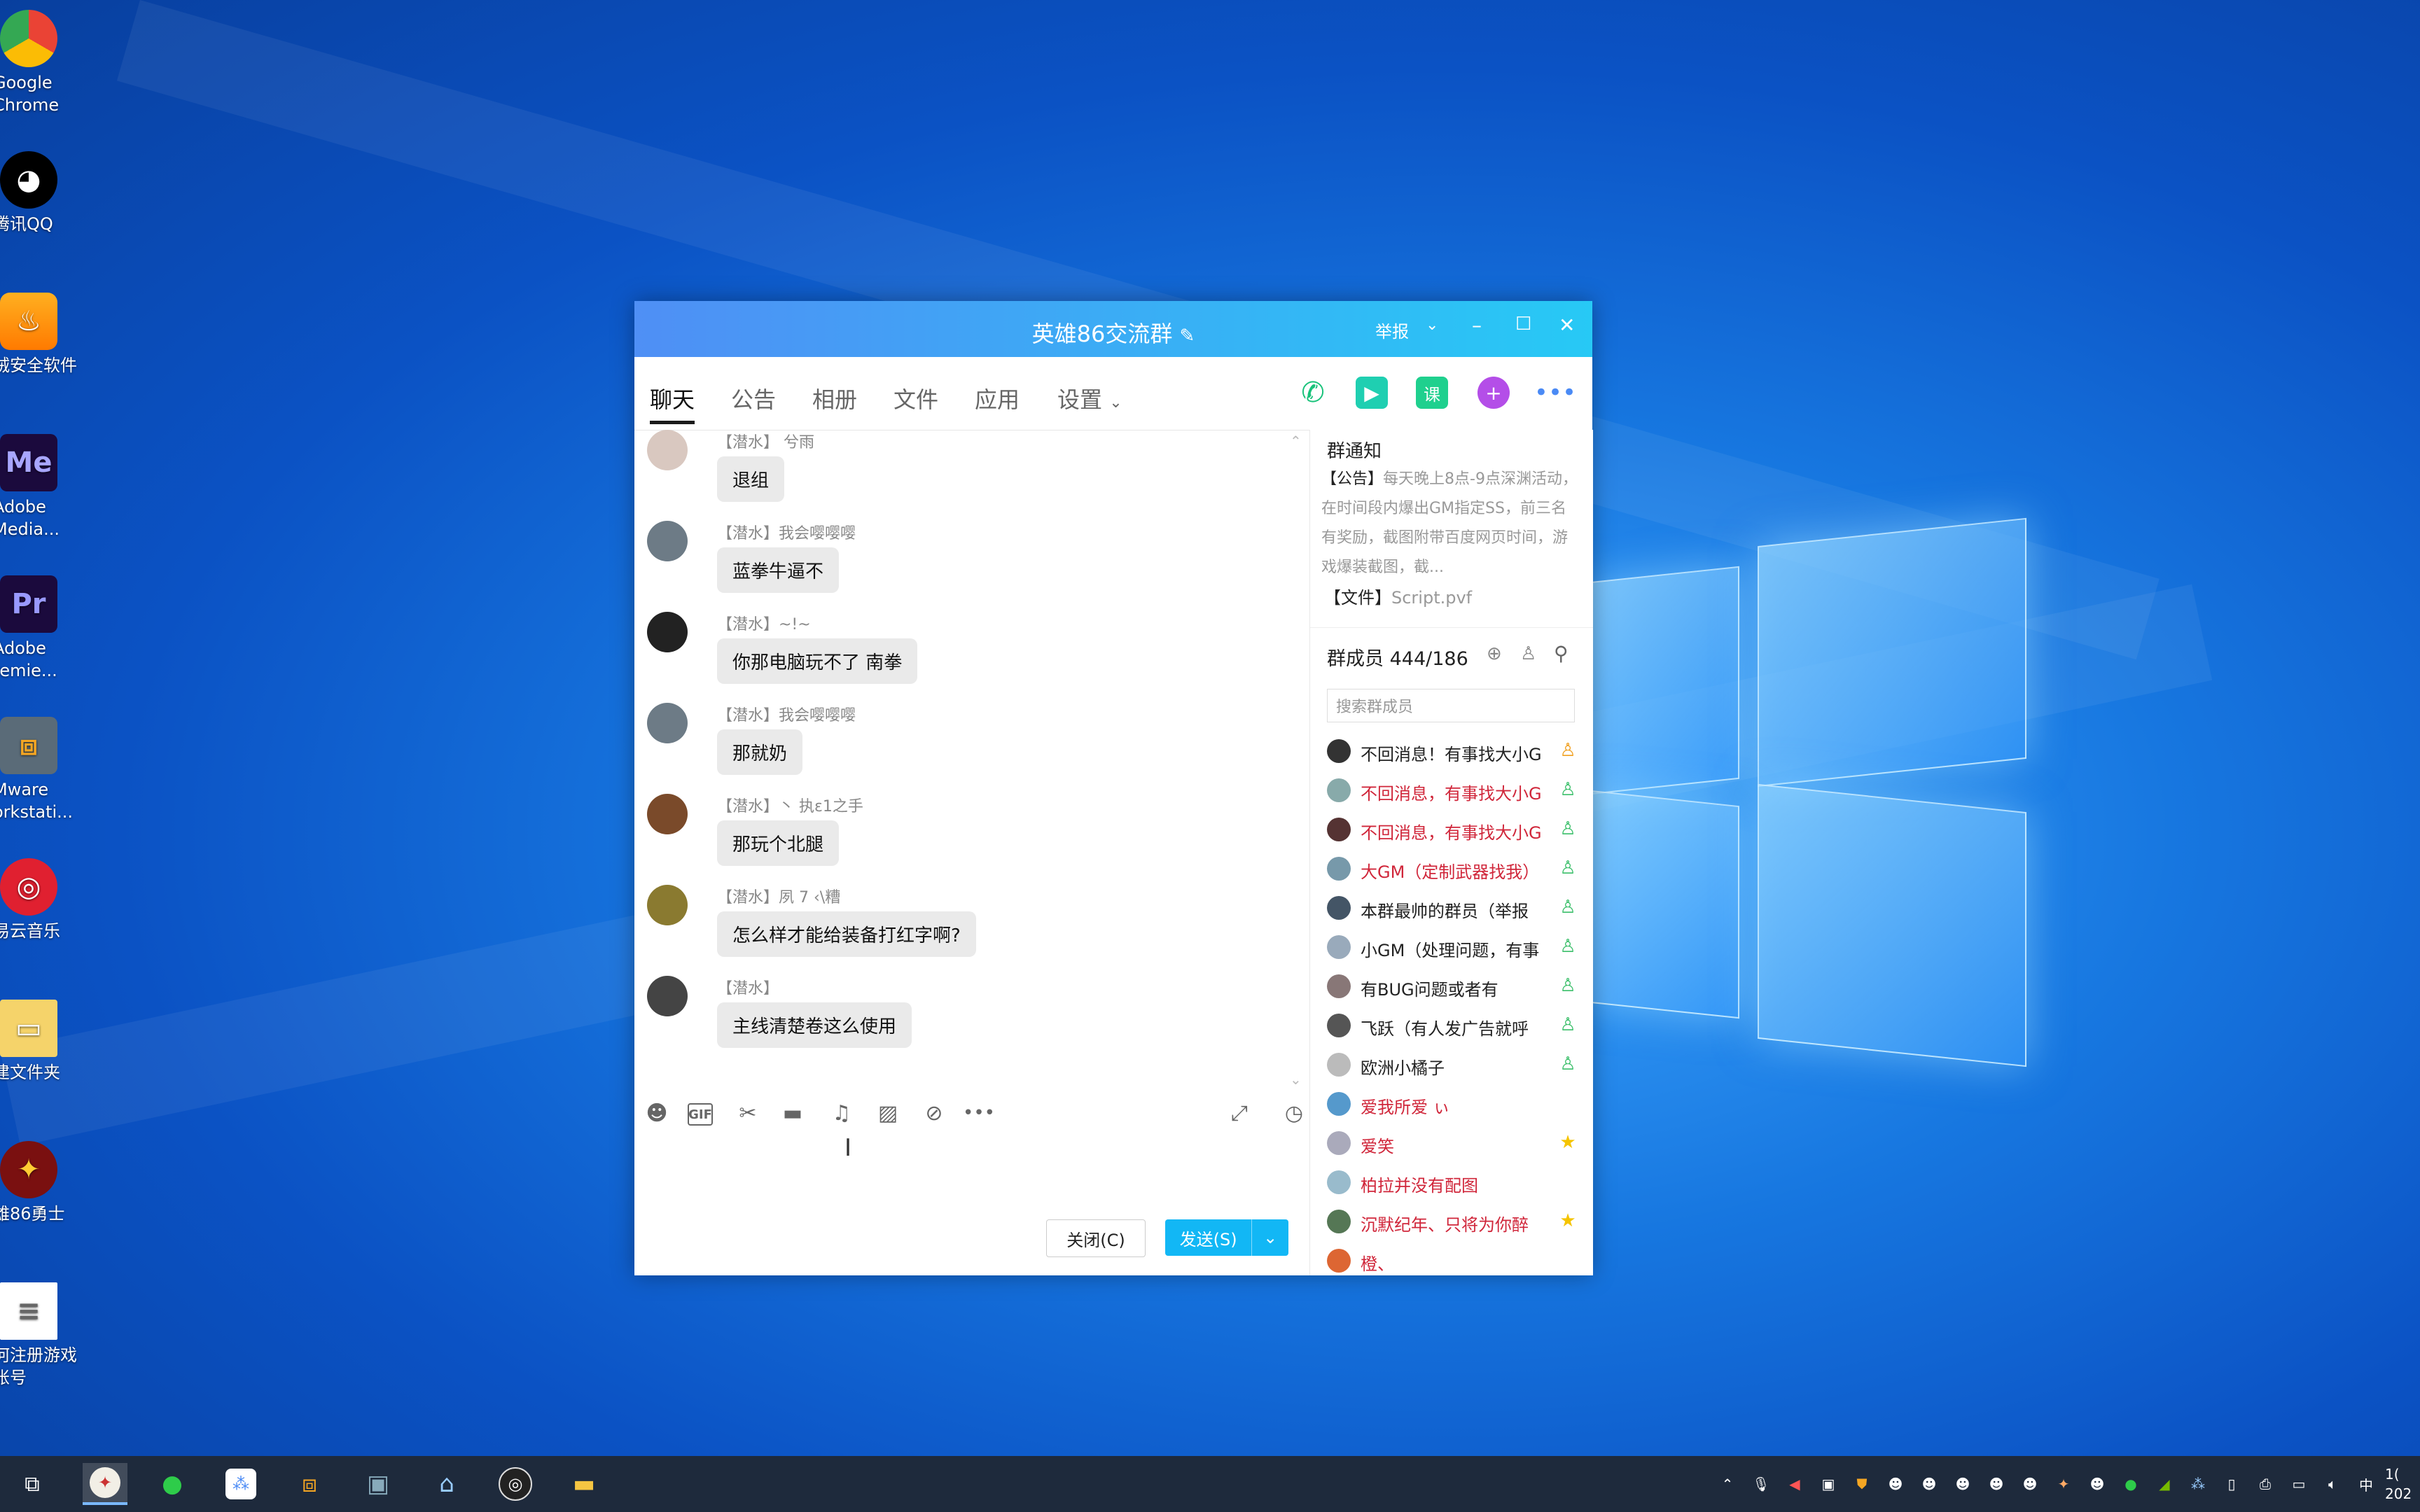 This screenshot has width=2420, height=1512. Describe the element at coordinates (751, 479) in the screenshot. I see `message-bubble: 退组` at that location.